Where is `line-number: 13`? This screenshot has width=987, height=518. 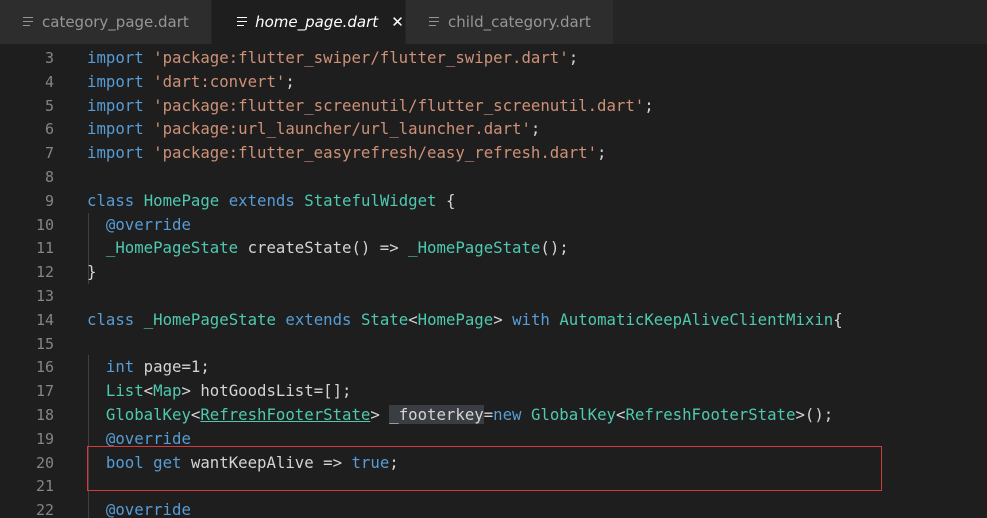
line-number: 13 is located at coordinates (44, 296).